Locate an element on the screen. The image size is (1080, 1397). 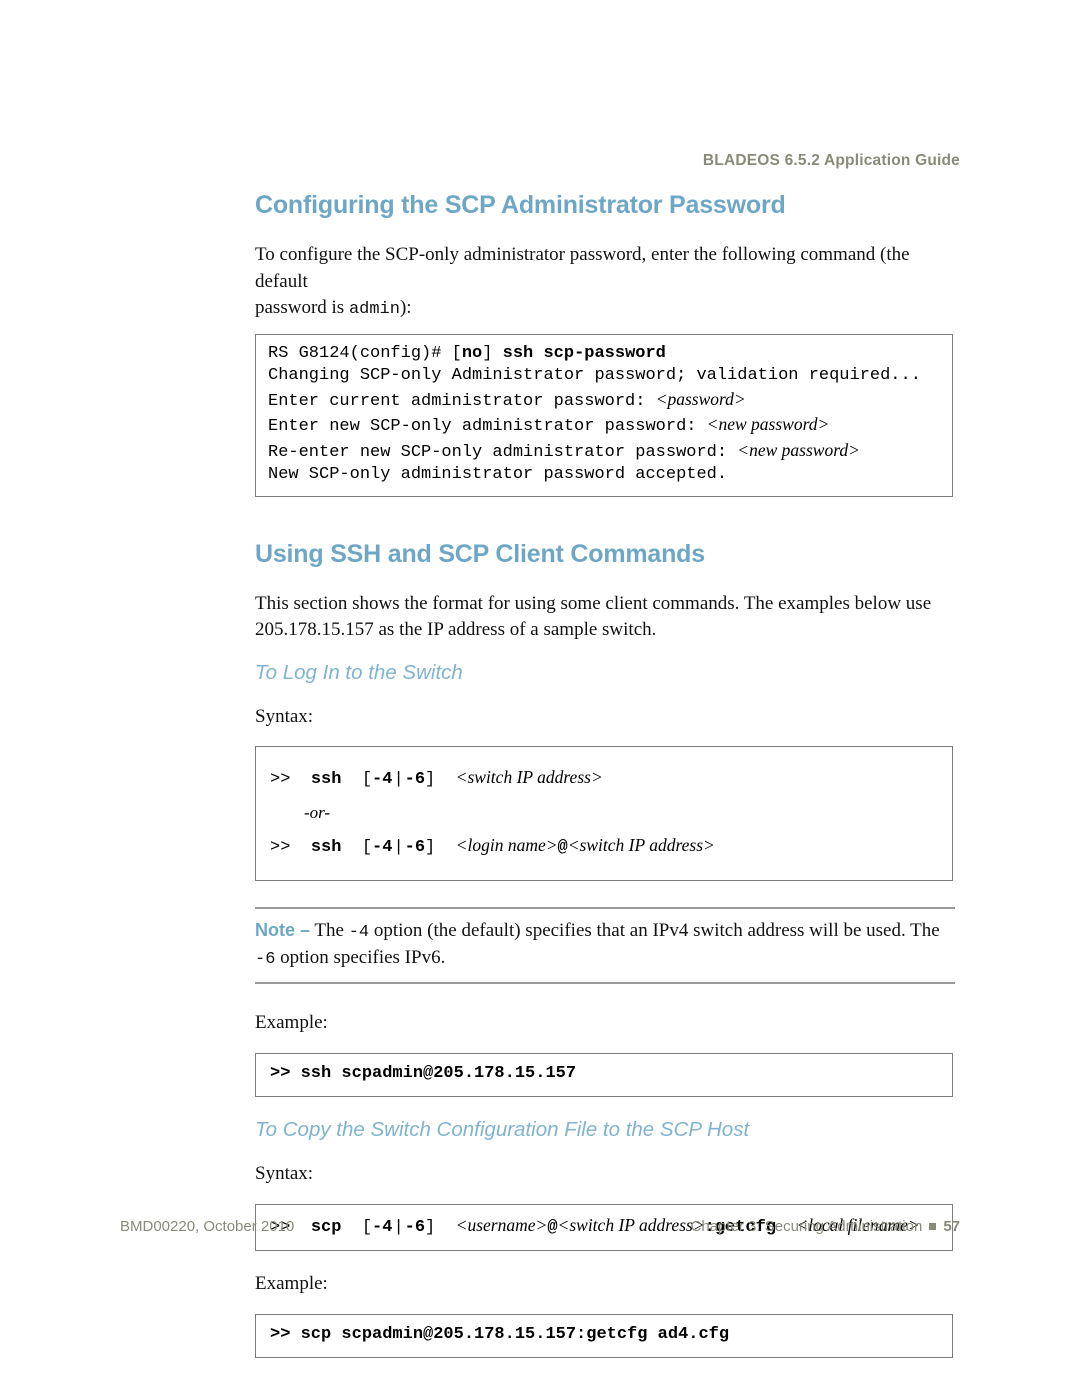
syntax-variable-username: <username> is located at coordinates (501, 1224).